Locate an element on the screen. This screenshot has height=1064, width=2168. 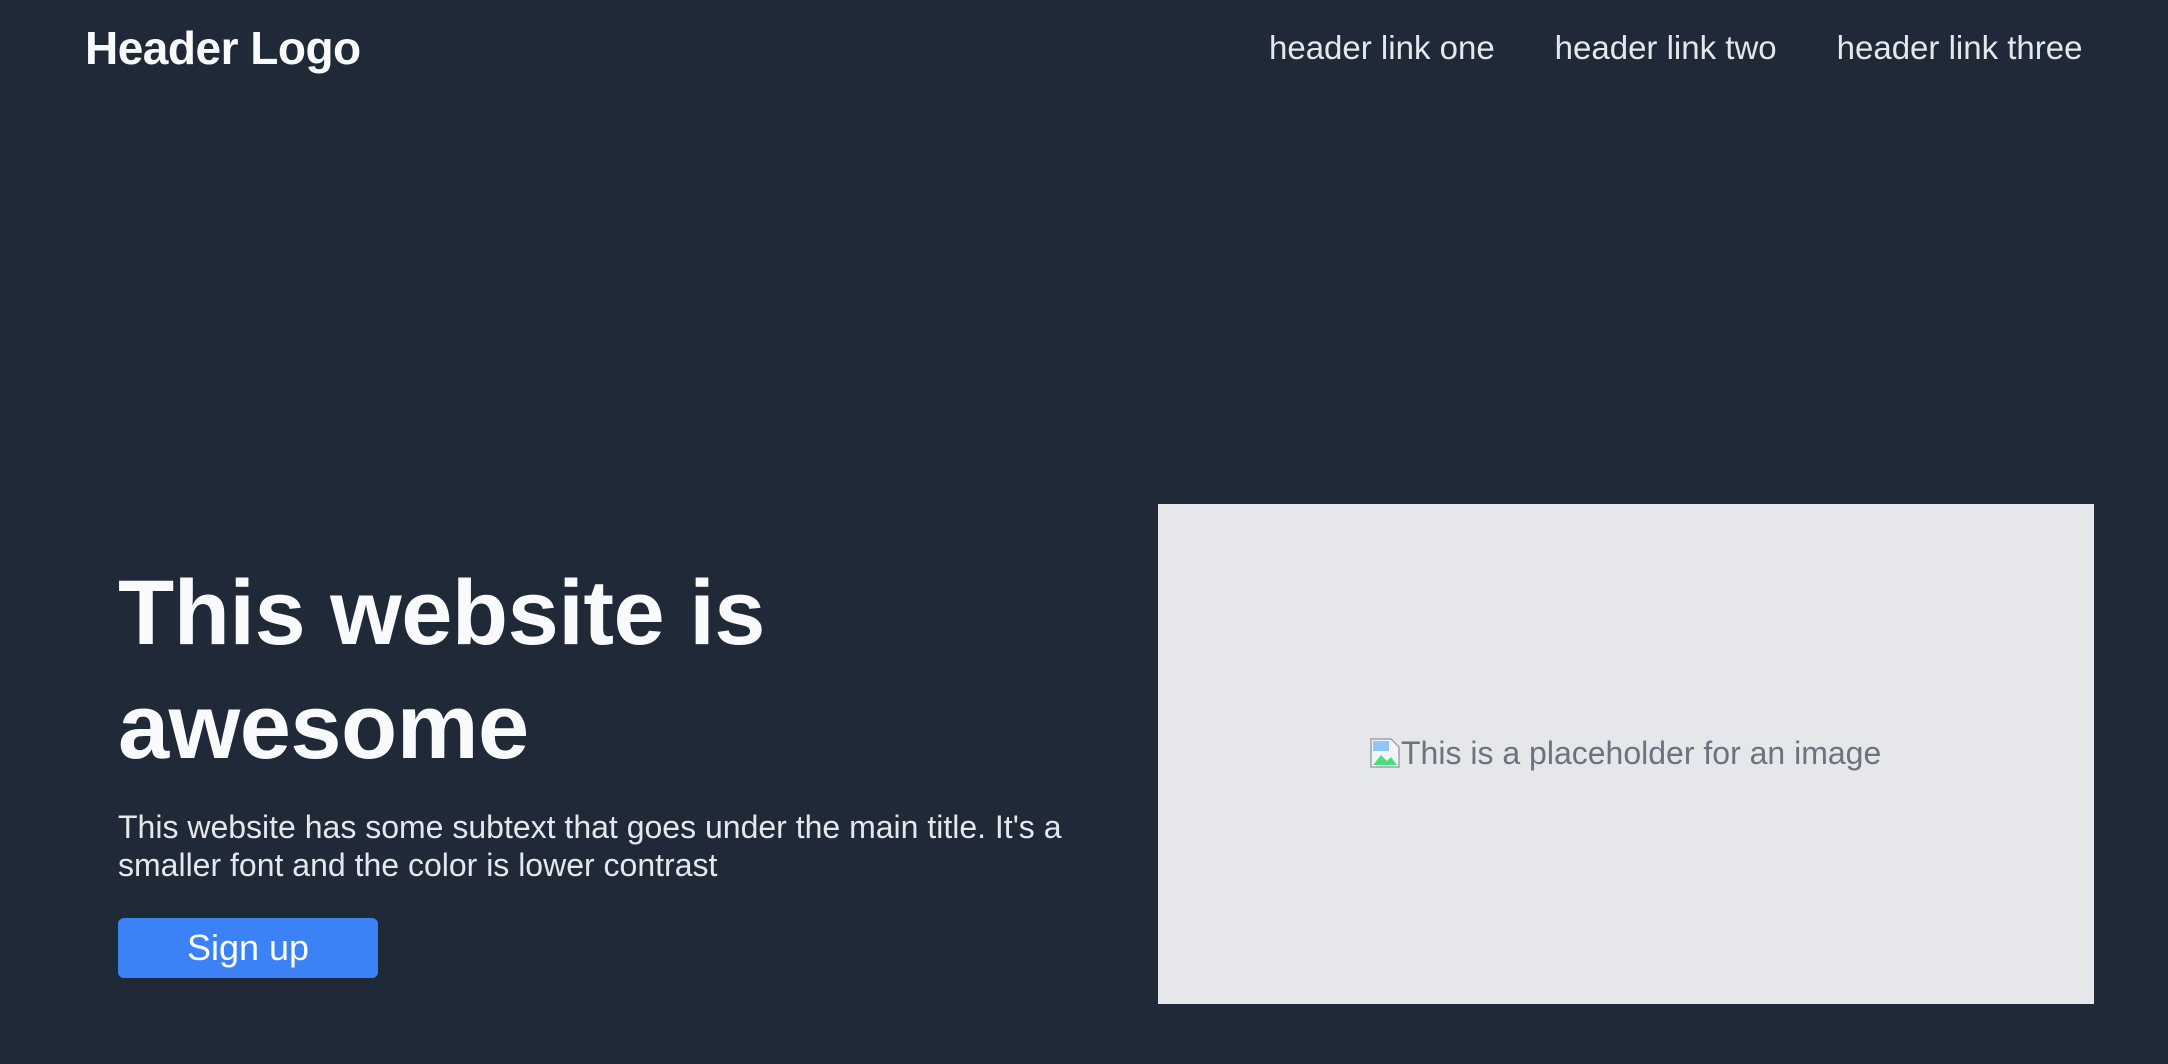
signup-button: Sign up is located at coordinates (248, 948).